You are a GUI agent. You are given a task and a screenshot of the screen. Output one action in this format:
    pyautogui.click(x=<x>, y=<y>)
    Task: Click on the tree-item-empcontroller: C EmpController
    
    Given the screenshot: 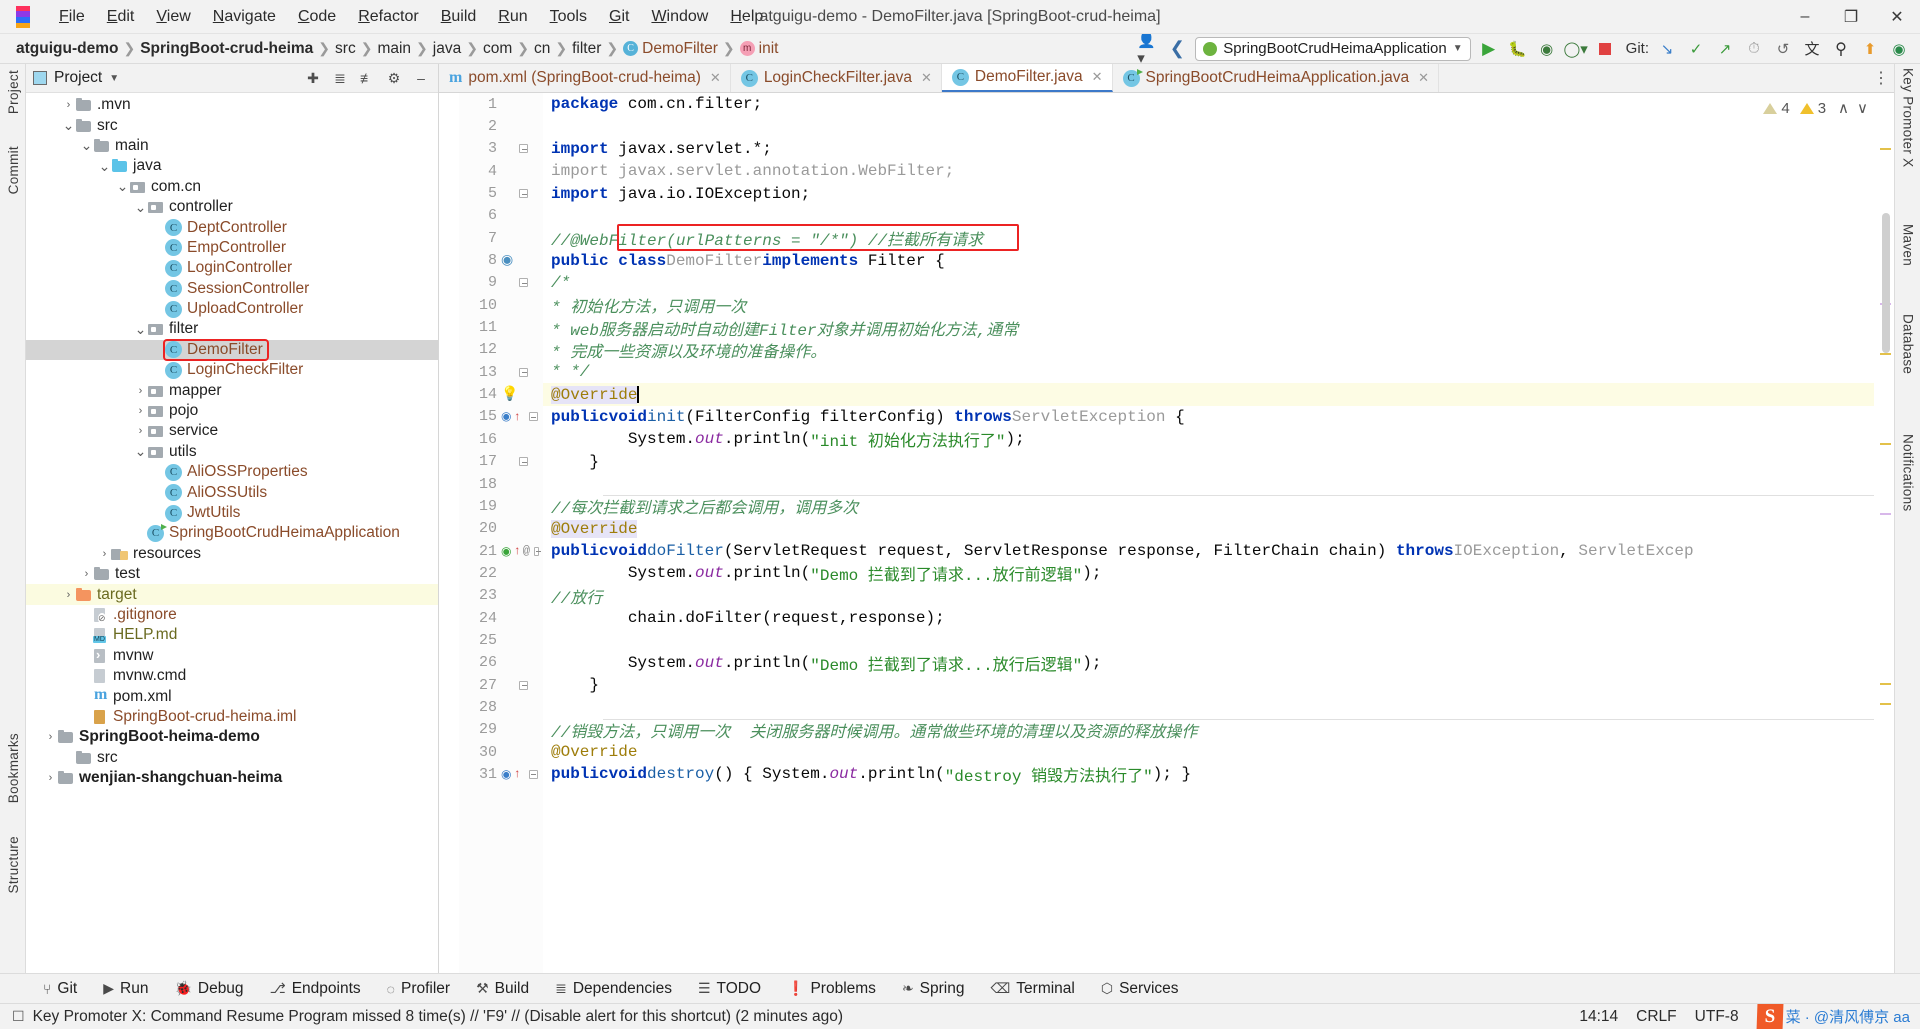 What is the action you would take?
    pyautogui.click(x=232, y=248)
    